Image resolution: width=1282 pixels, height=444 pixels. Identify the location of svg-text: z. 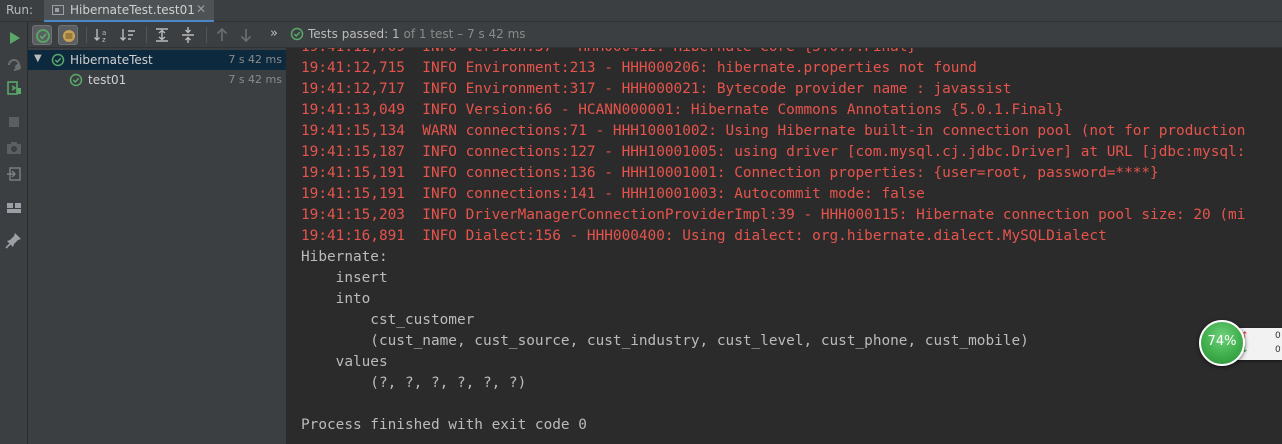
(104, 40).